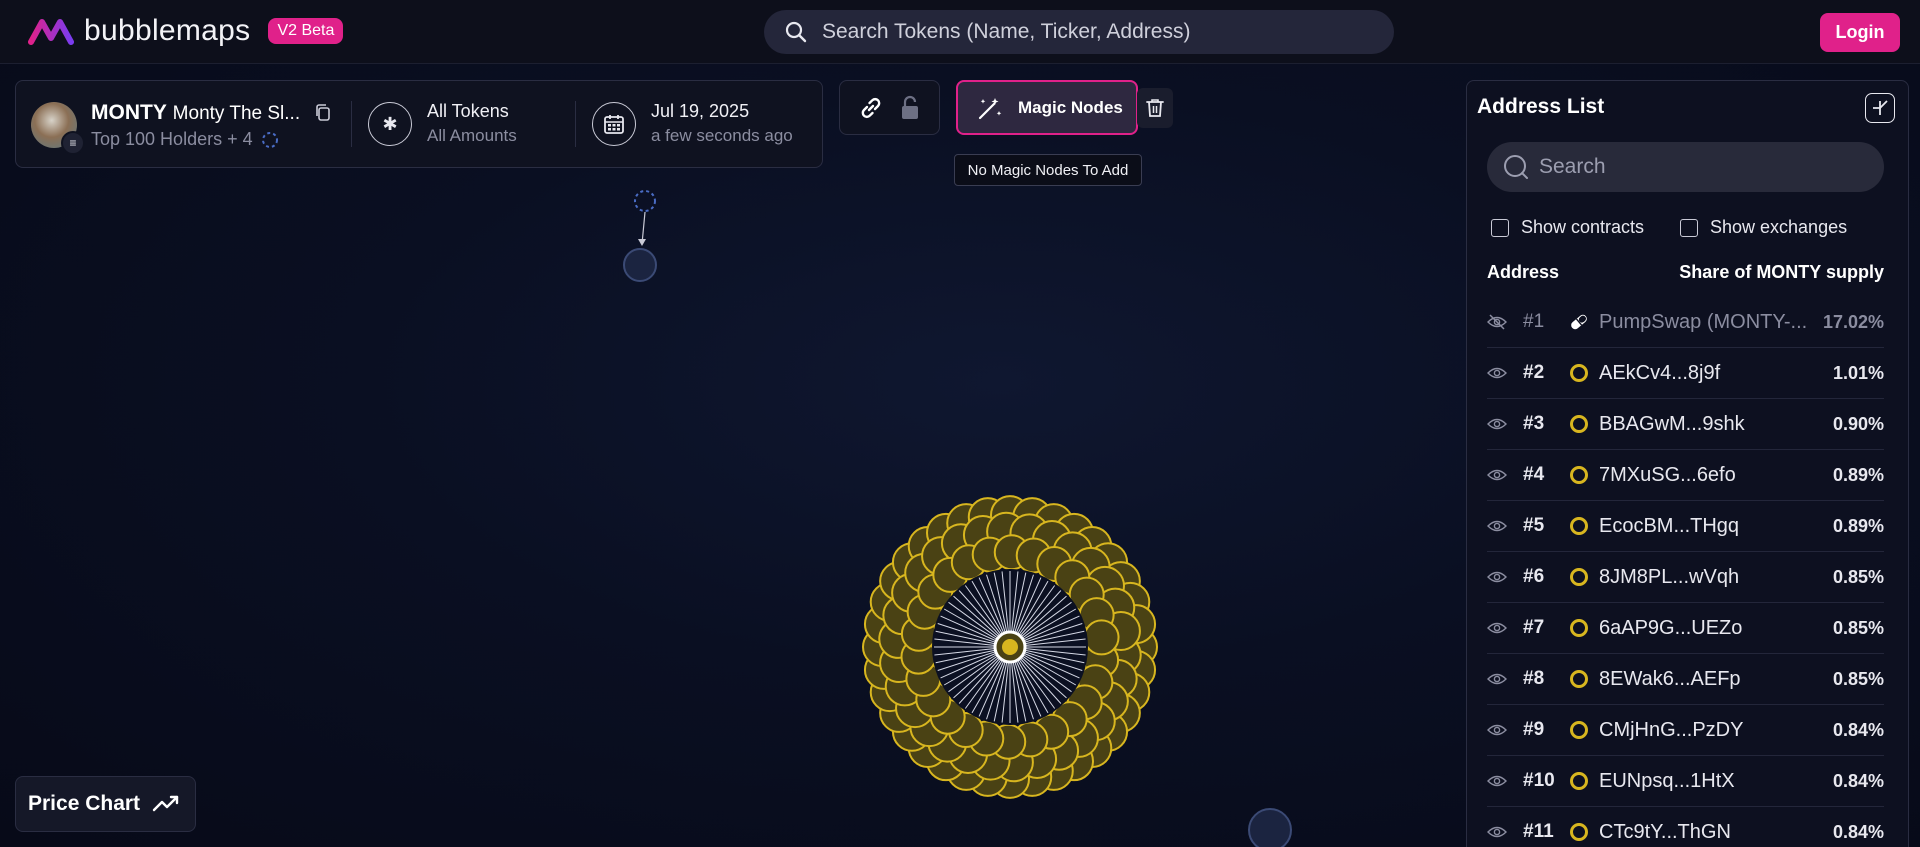  Describe the element at coordinates (1685, 781) in the screenshot. I see `address-row: #10 EUNpsq...1HtX 0.84%` at that location.